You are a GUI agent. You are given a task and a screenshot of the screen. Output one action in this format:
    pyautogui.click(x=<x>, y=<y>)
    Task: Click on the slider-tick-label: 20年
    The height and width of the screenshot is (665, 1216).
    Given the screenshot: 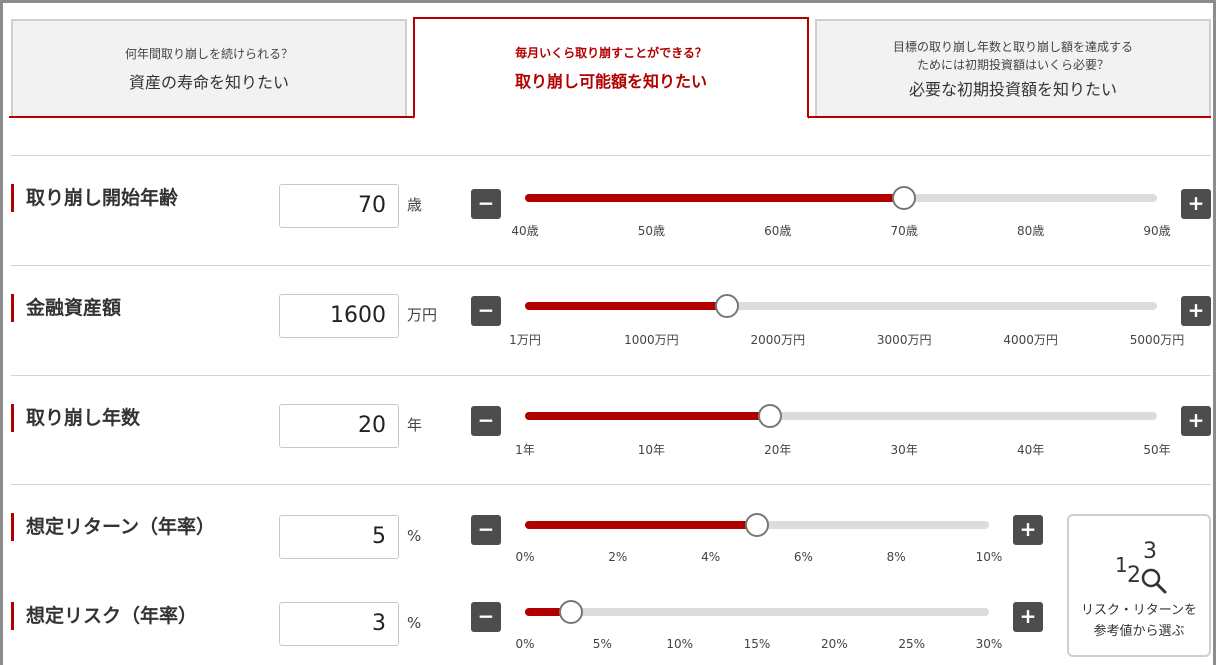 What is the action you would take?
    pyautogui.click(x=778, y=450)
    